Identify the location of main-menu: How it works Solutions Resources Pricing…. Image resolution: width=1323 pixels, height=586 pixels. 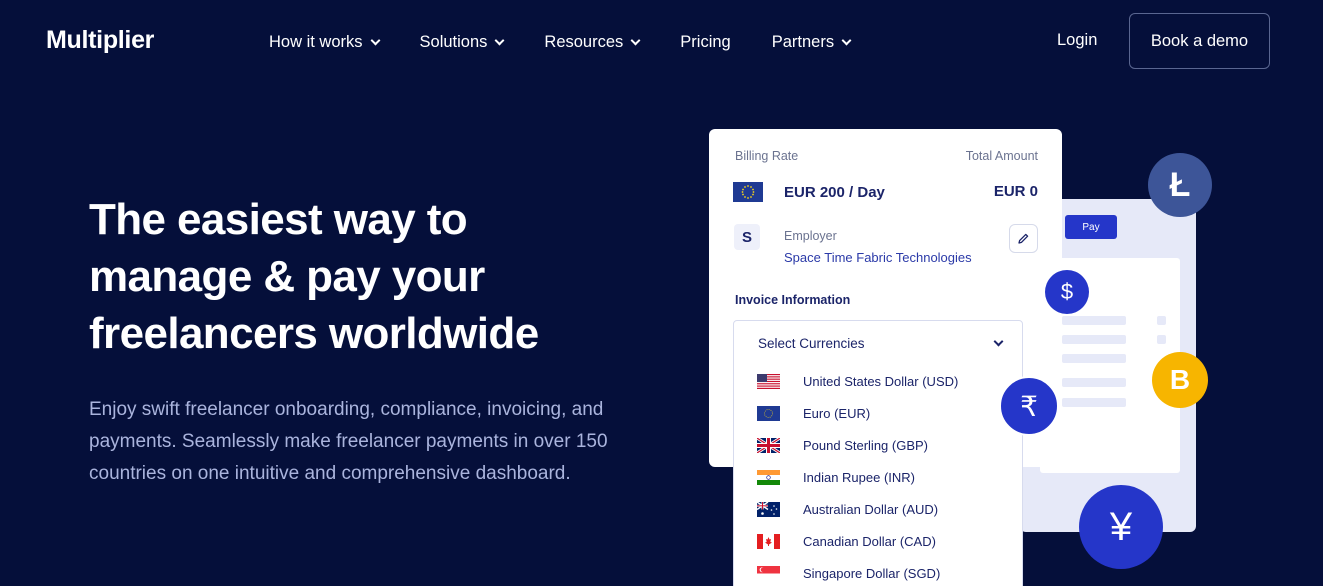
(580, 42).